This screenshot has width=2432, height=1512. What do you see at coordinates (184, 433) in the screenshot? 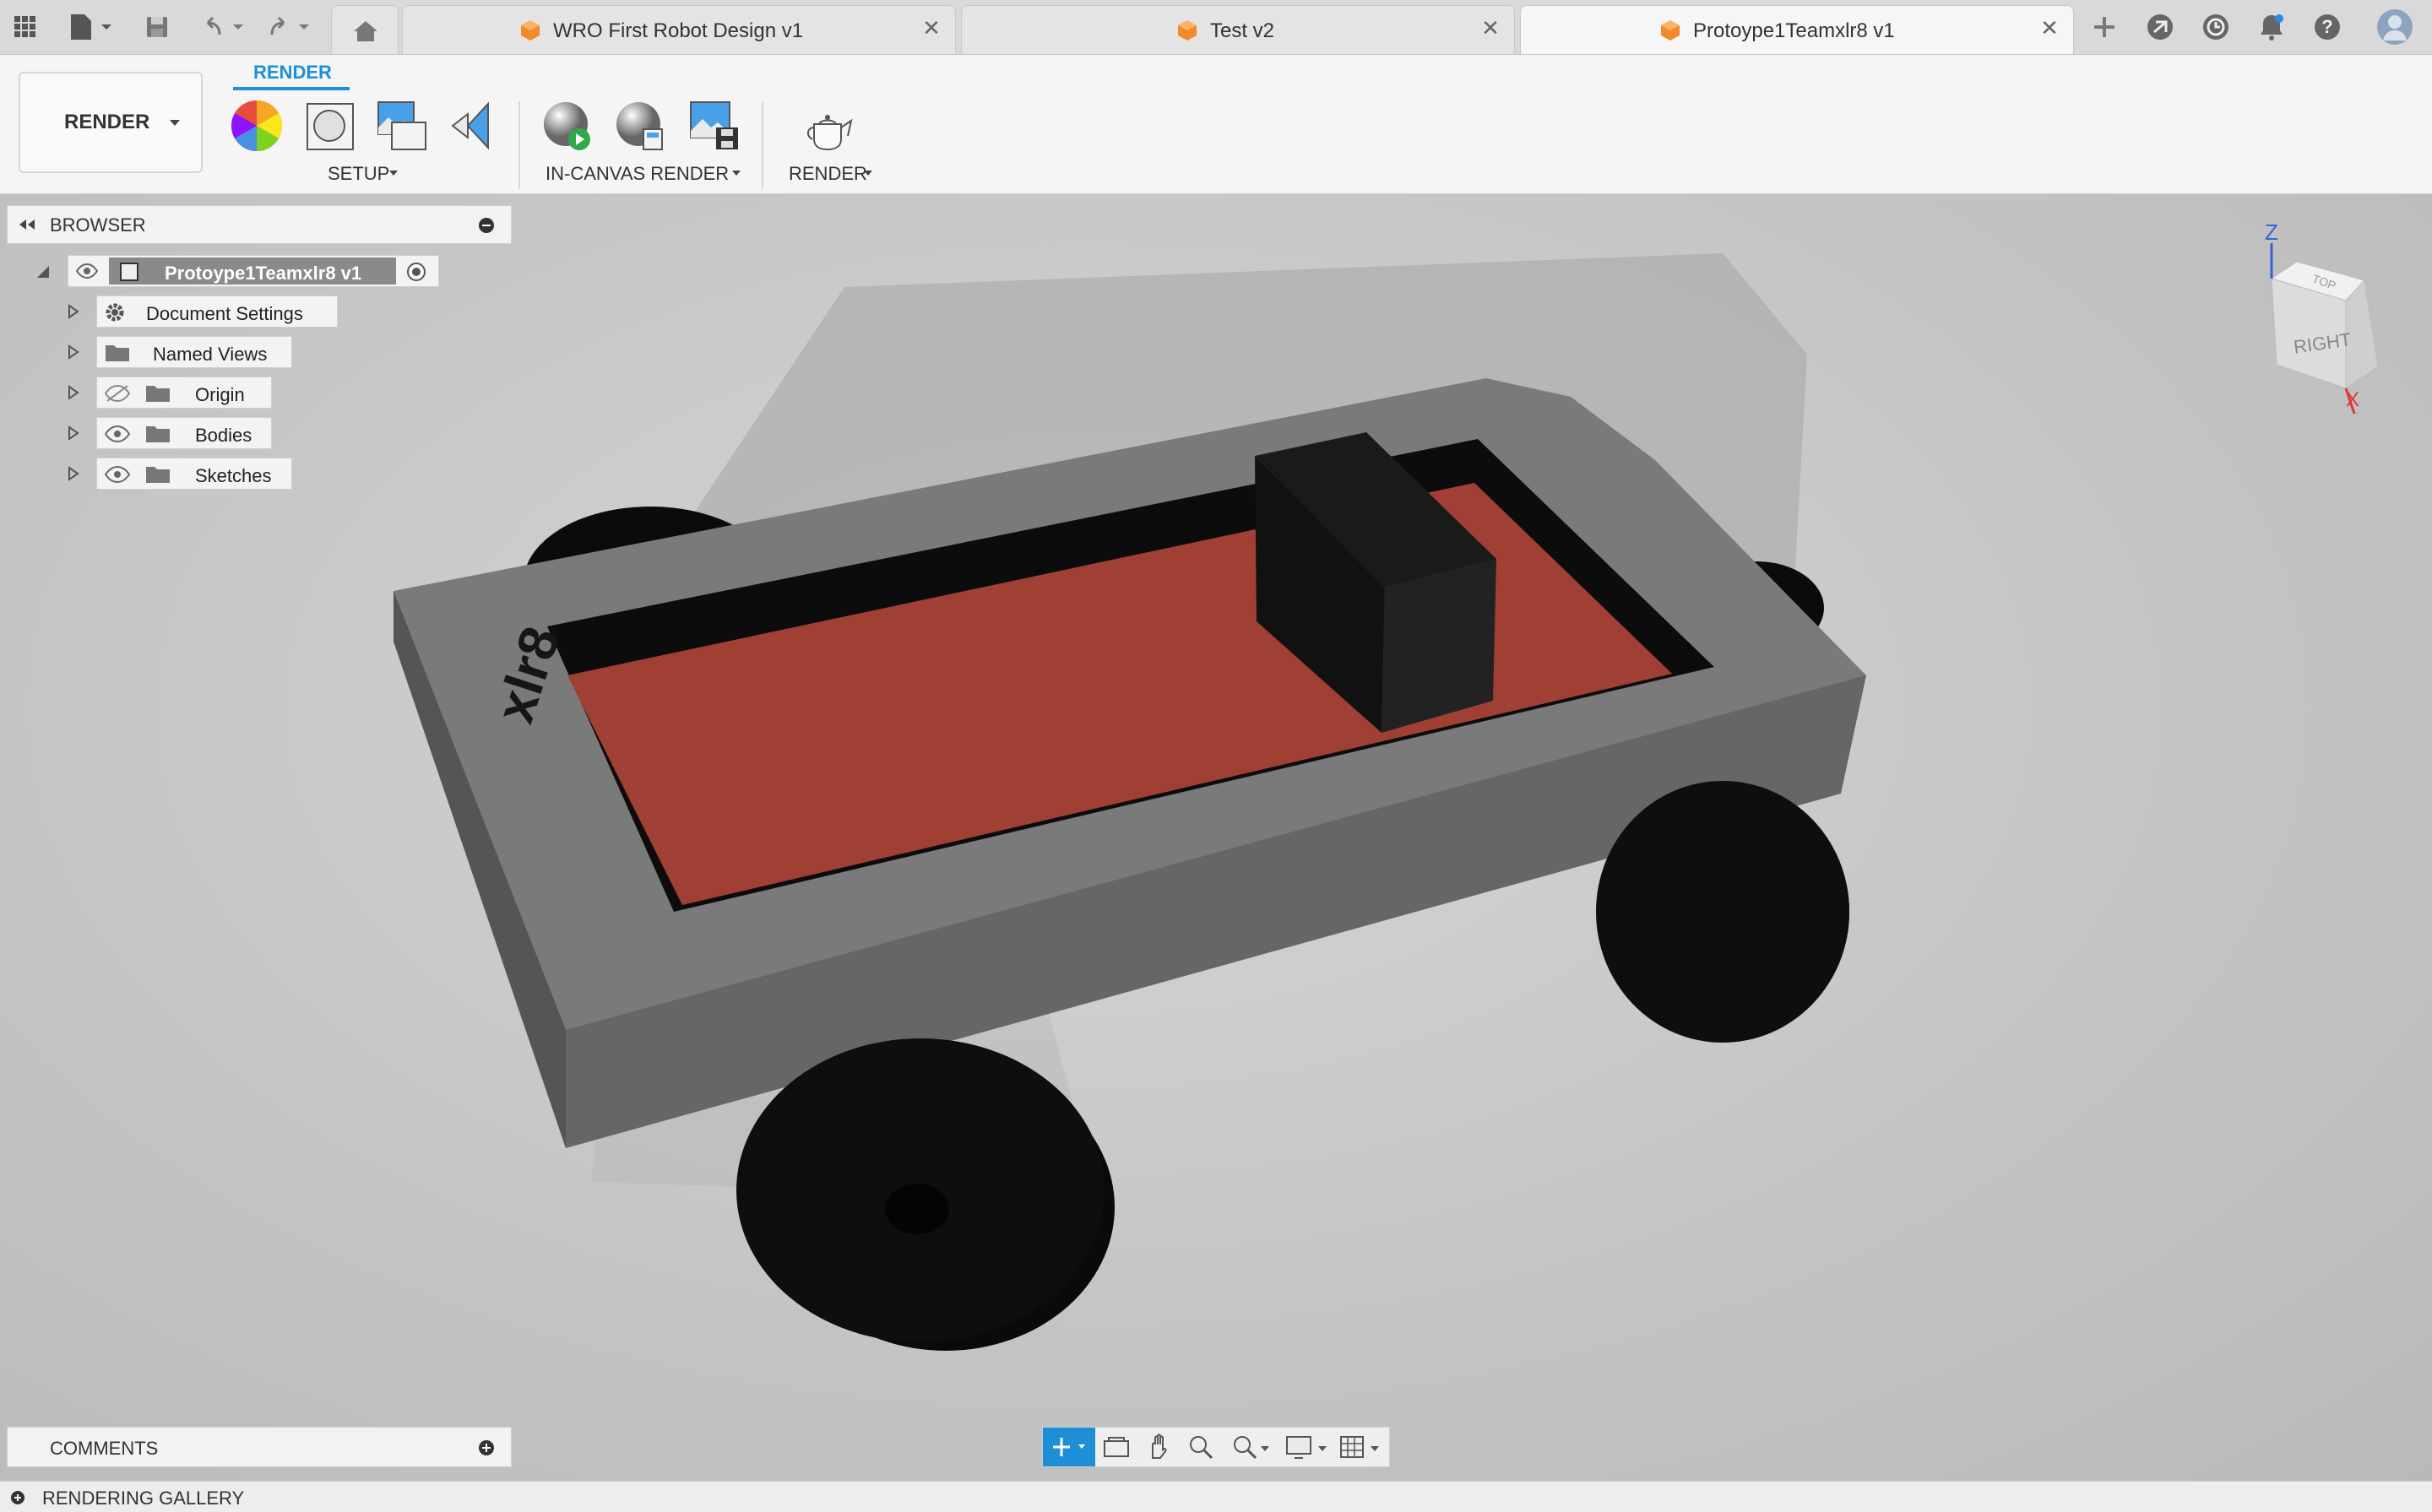
I see `browser-item-bodies: Bodies` at bounding box center [184, 433].